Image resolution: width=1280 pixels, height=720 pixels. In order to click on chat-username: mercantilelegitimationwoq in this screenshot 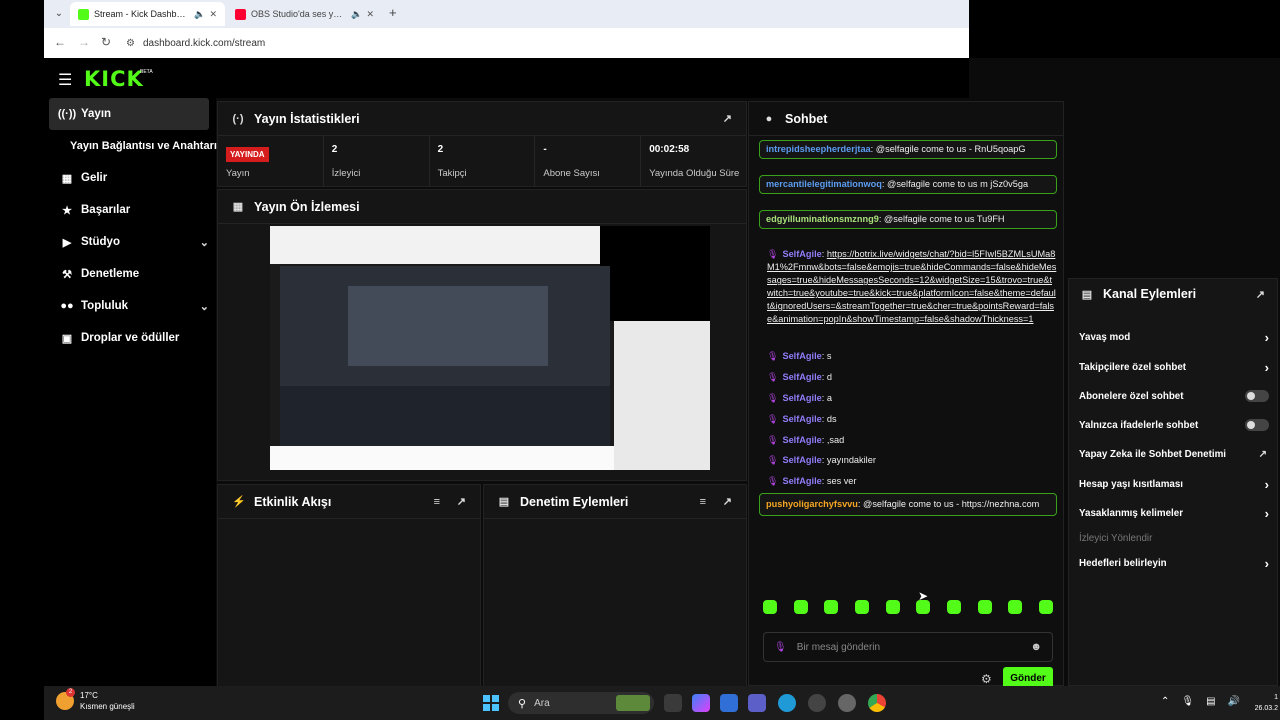, I will do `click(824, 184)`.